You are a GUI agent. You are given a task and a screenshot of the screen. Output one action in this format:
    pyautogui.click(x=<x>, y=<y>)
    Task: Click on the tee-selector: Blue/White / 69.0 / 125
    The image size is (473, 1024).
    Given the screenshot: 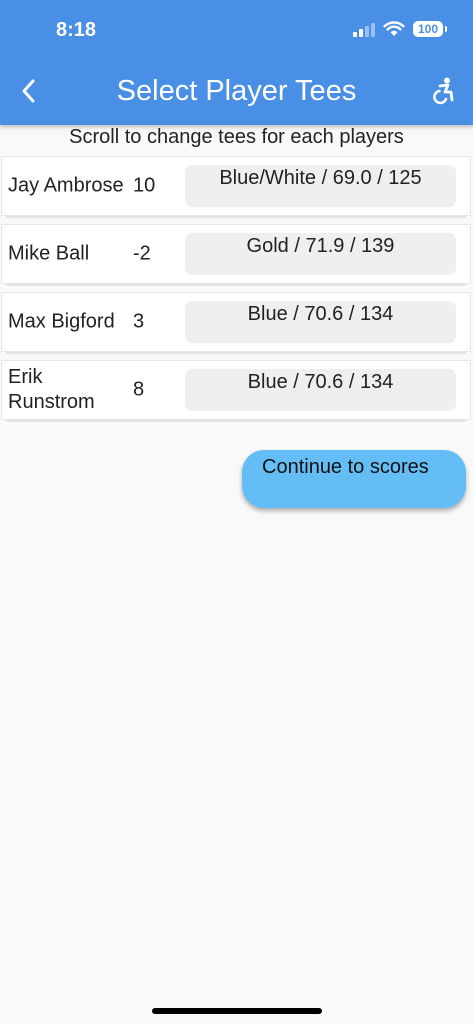 What is the action you would take?
    pyautogui.click(x=320, y=186)
    